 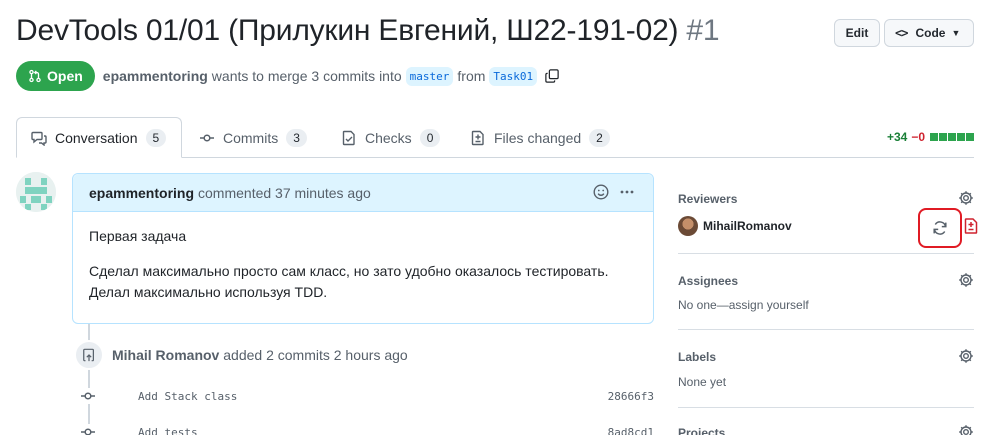 I want to click on tab-label: Commits, so click(x=251, y=137).